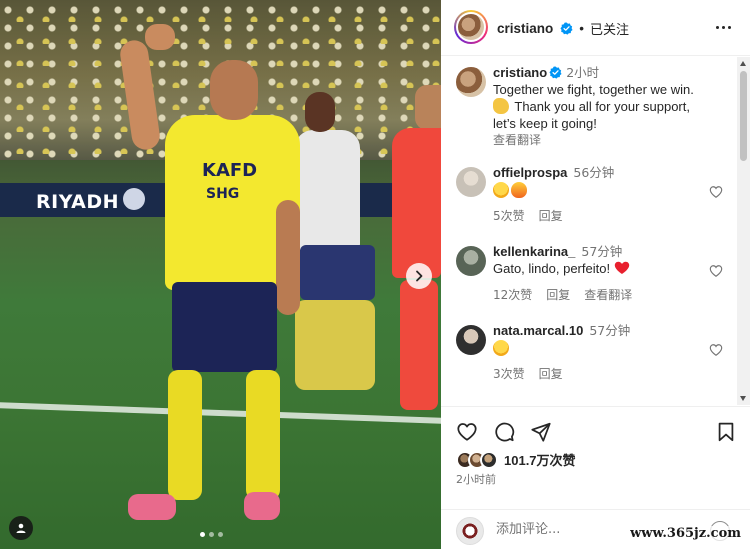 Image resolution: width=750 pixels, height=549 pixels. I want to click on teammate-head, so click(320, 112).